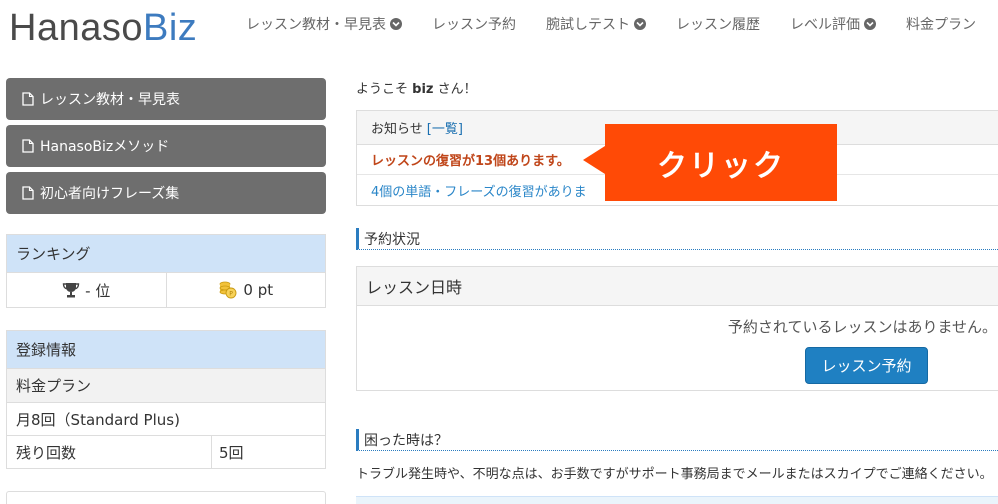  Describe the element at coordinates (110, 100) in the screenshot. I see `sidebar-button-label: レッスン教材・早見表` at that location.